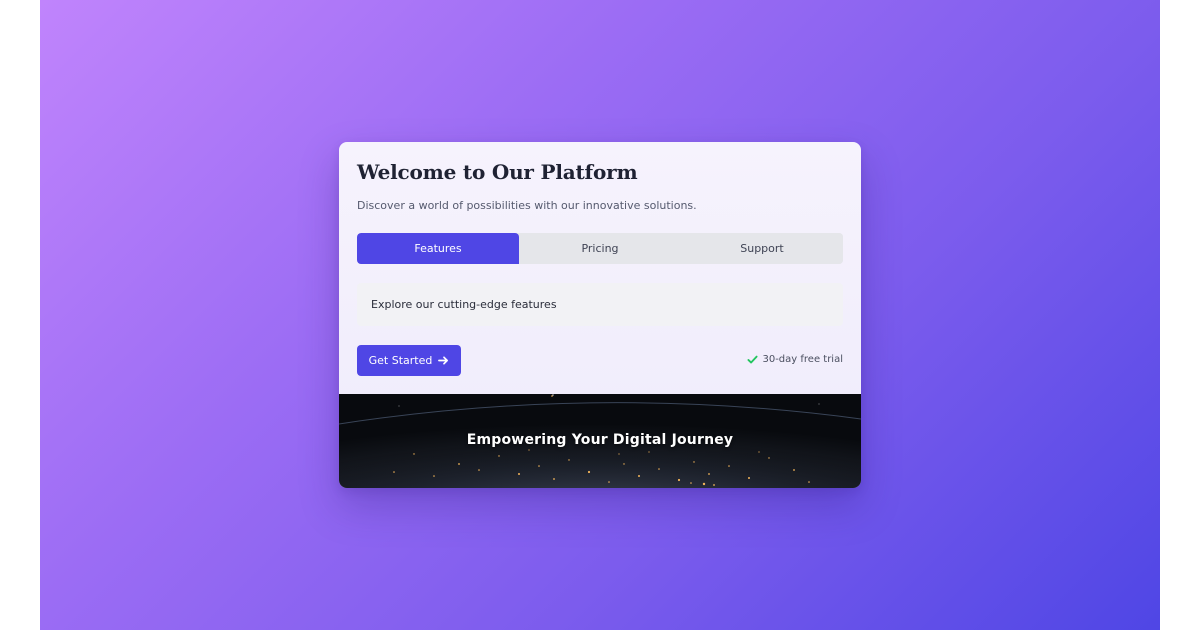 The height and width of the screenshot is (630, 1200). I want to click on banner-heading: Empowering Your Digital Journey, so click(600, 440).